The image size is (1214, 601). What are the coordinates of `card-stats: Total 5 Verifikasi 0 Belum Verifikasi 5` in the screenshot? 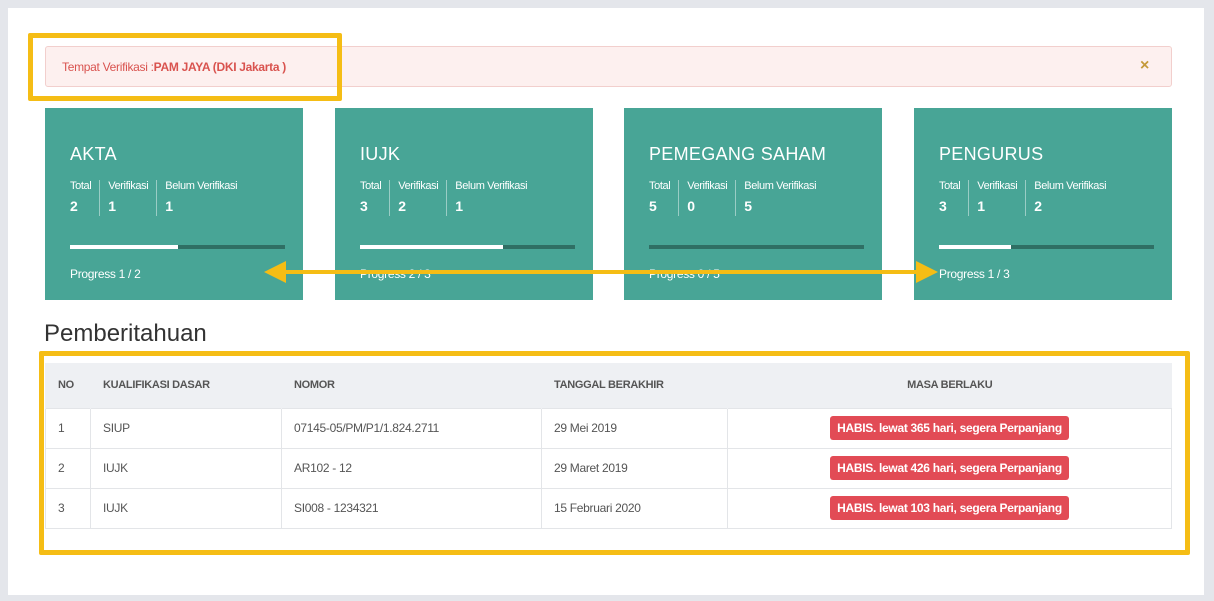 It's located at (740, 198).